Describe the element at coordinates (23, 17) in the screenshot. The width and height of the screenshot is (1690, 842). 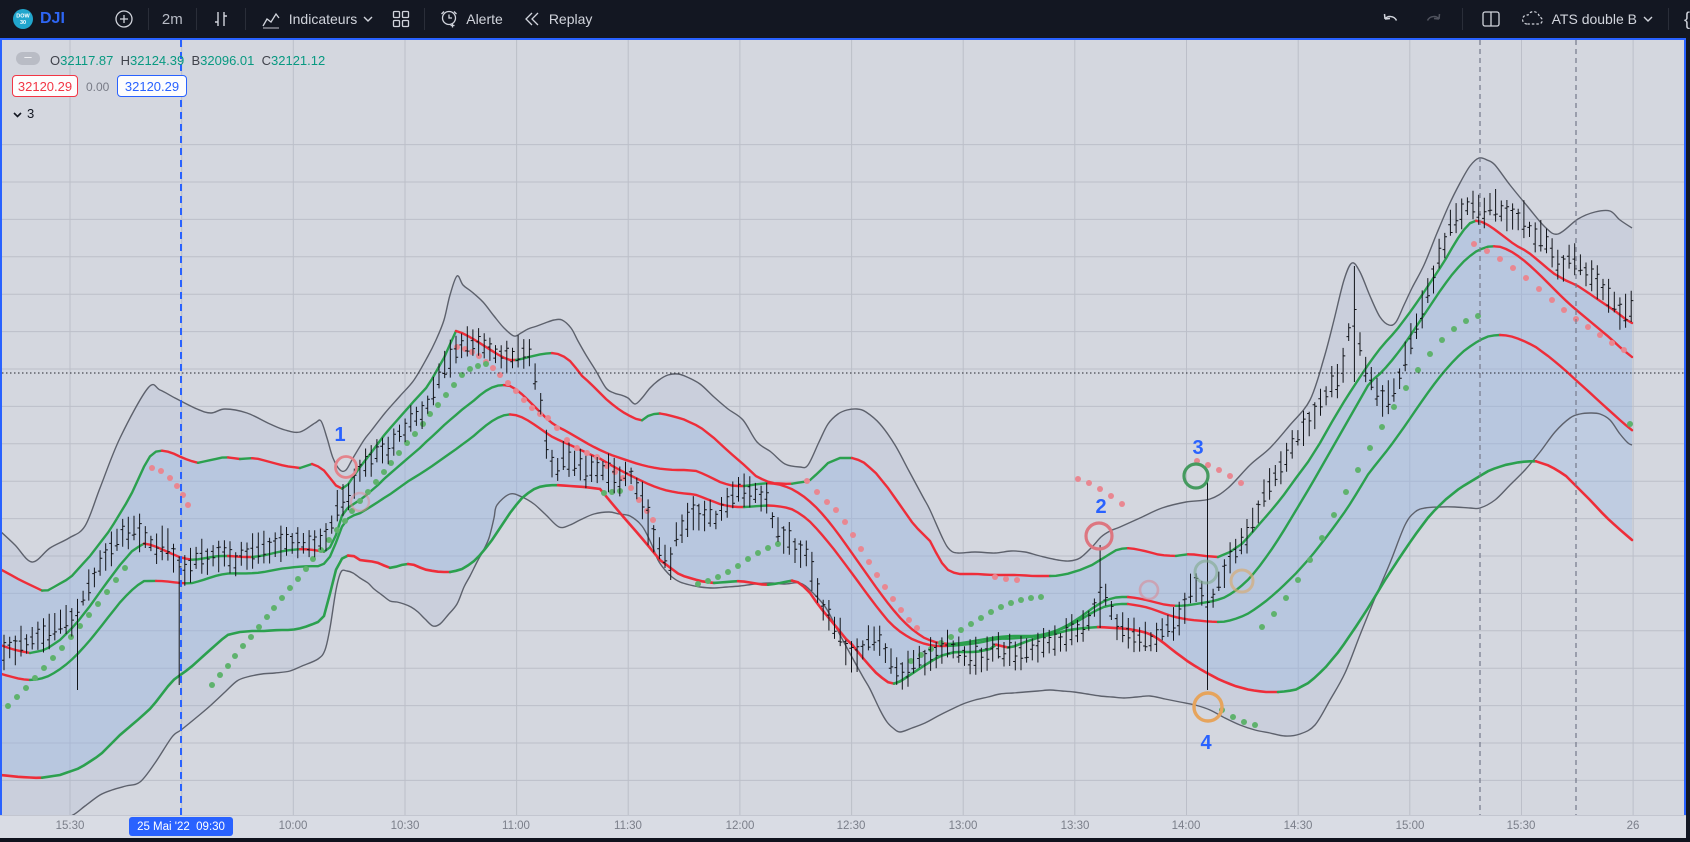
I see `svg-text: DOW` at that location.